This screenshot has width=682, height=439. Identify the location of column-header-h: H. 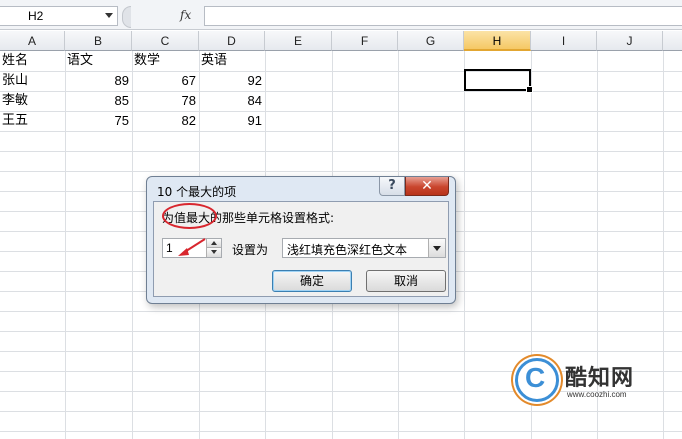
(497, 41).